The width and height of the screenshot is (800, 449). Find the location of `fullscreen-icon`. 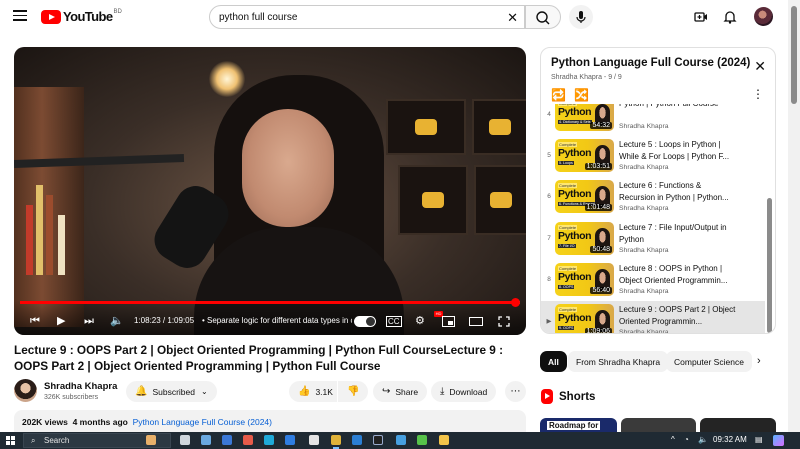

fullscreen-icon is located at coordinates (504, 321).